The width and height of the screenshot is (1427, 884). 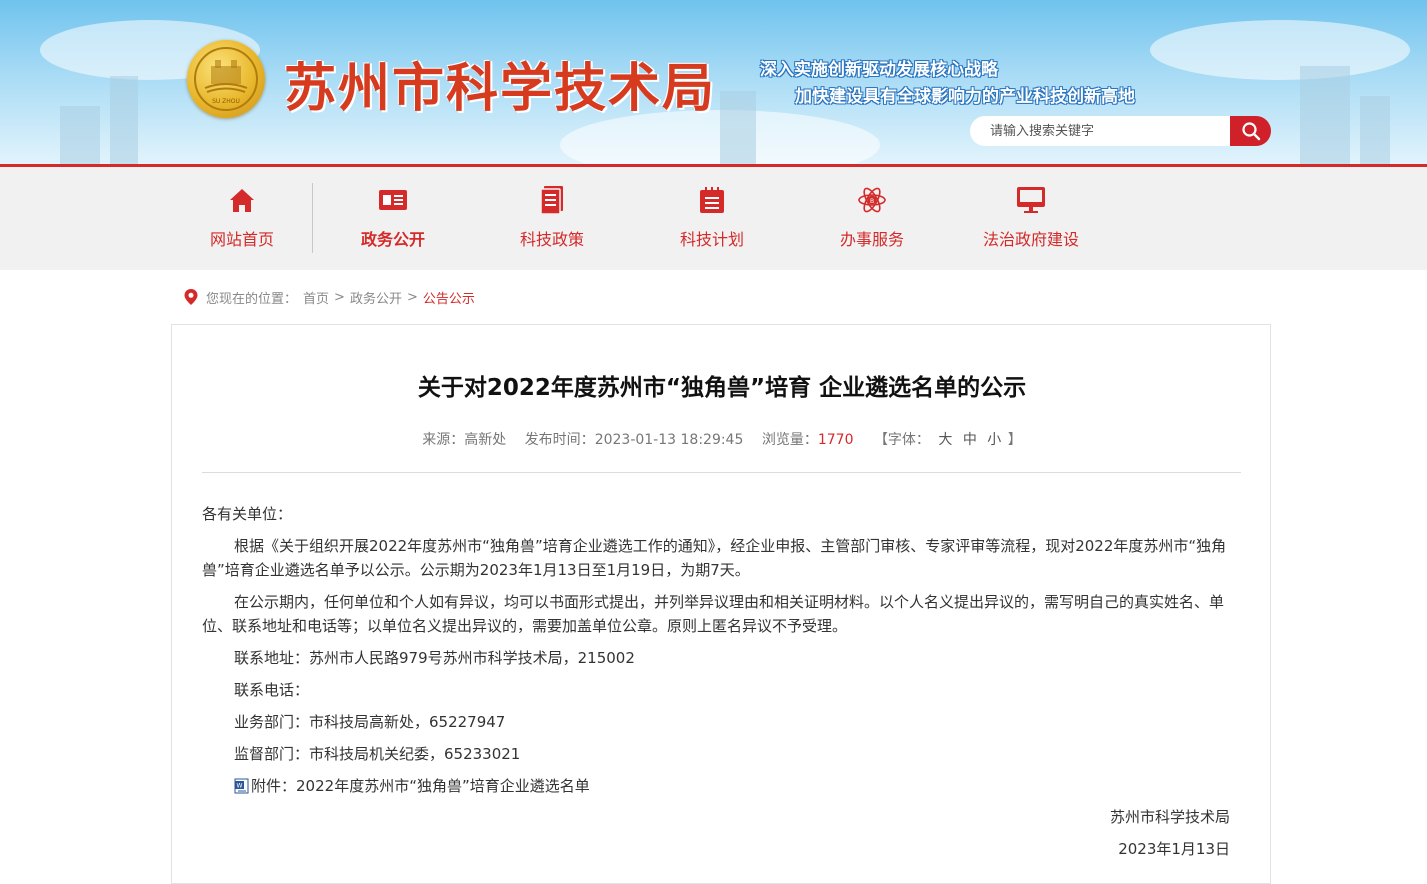 What do you see at coordinates (242, 218) in the screenshot?
I see `nav-item-home: 网站首页` at bounding box center [242, 218].